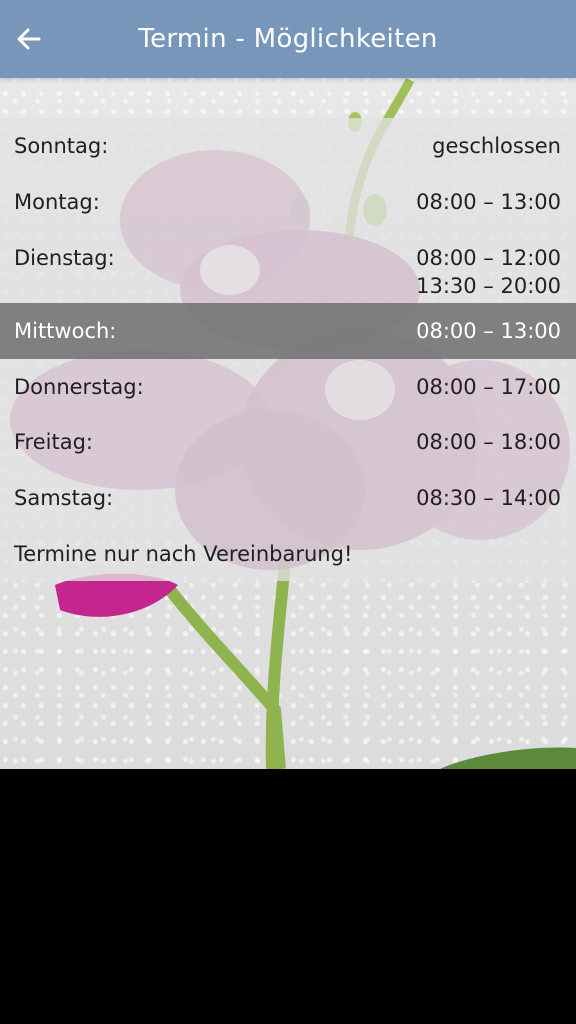 This screenshot has width=576, height=1024. I want to click on hours-row-friday: Freitag: 08:00 – 18:00, so click(288, 442).